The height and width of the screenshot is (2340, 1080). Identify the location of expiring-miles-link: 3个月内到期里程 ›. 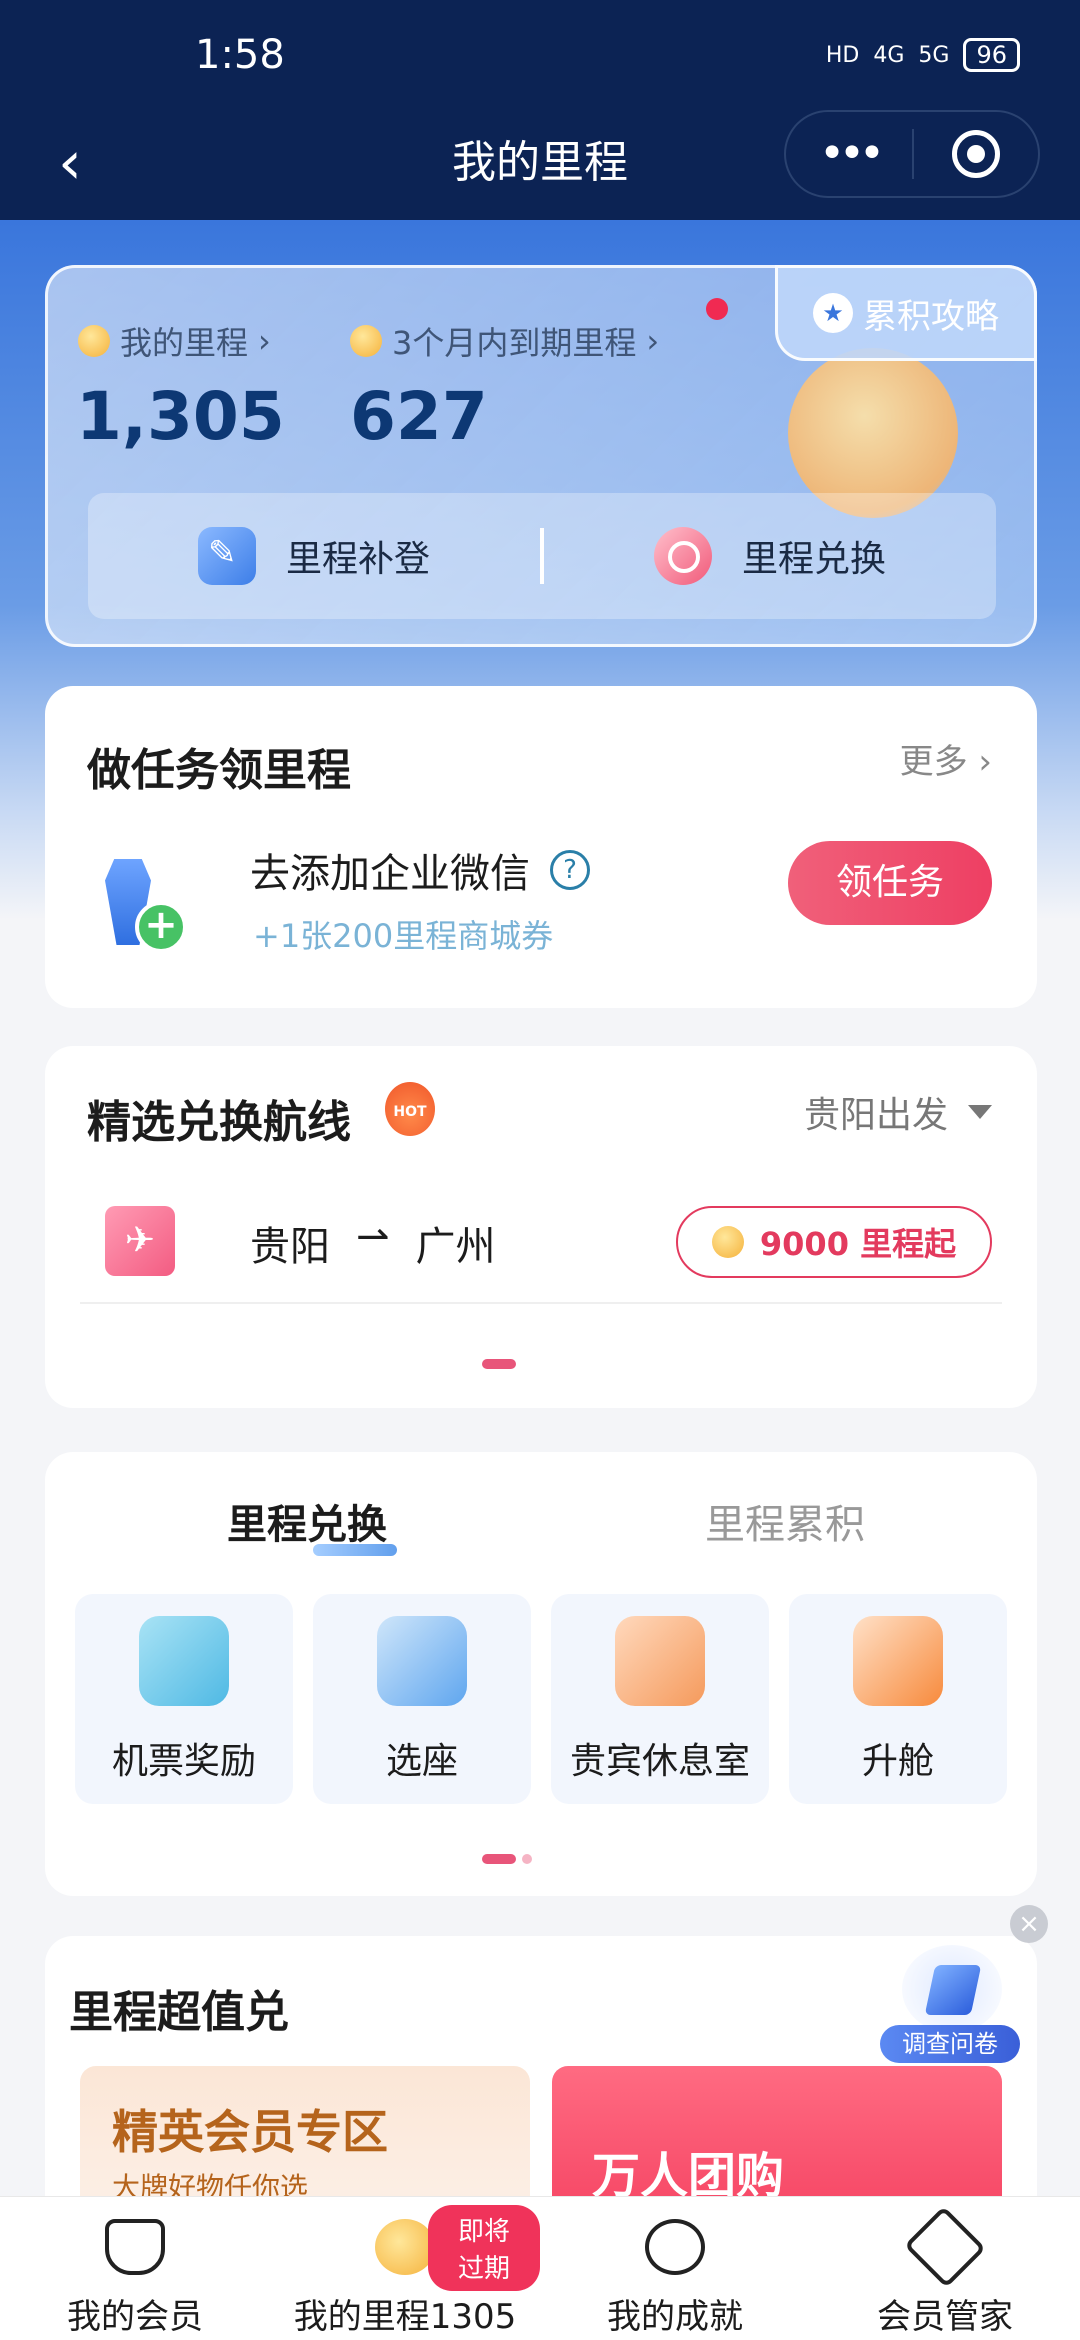
(504, 341).